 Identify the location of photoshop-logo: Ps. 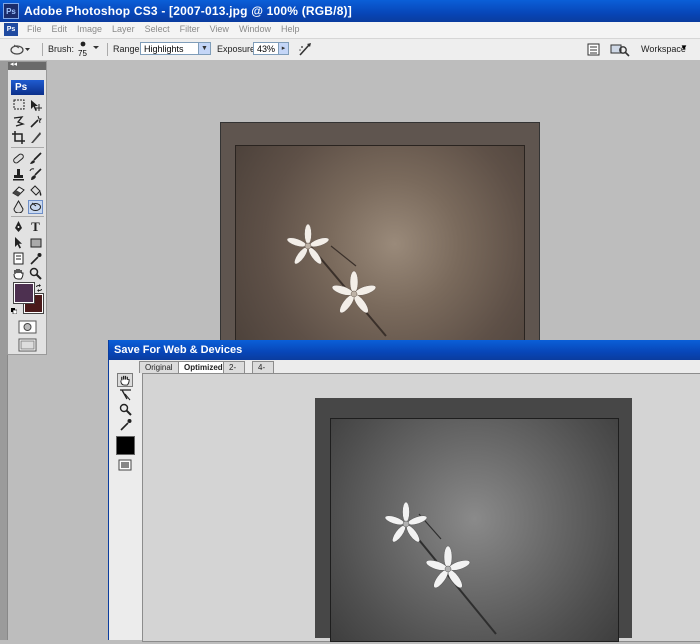
(27, 87).